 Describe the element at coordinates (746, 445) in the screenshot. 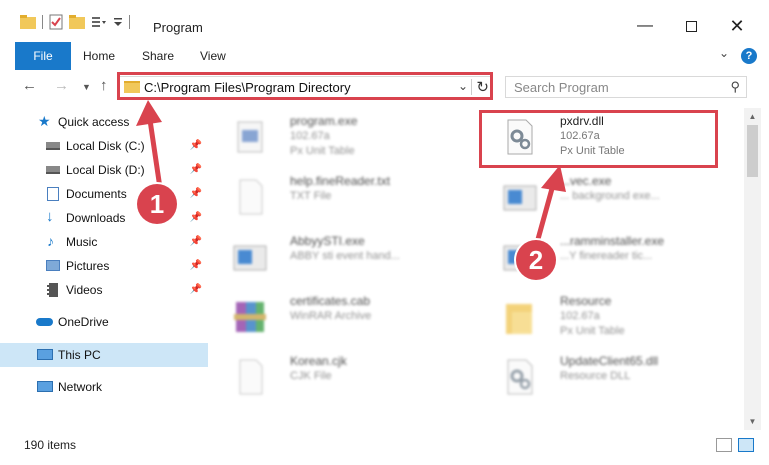

I see `tiles-view-icon` at that location.